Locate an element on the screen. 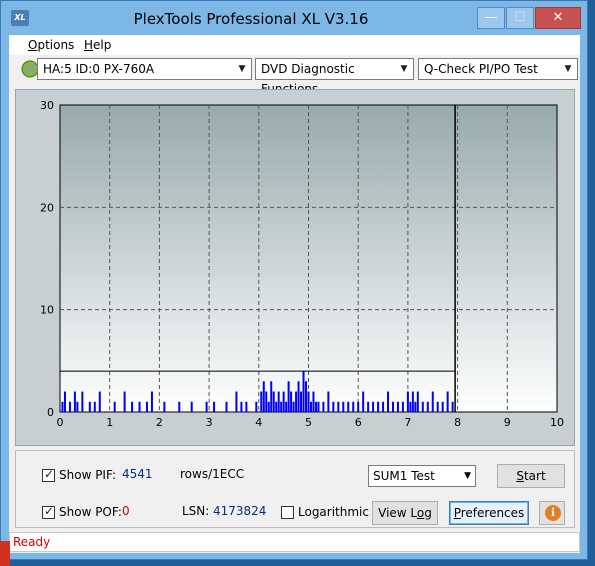 This screenshot has width=595, height=566. drive-select: HA:5 ID:0 PX-760A ▼ is located at coordinates (144, 69).